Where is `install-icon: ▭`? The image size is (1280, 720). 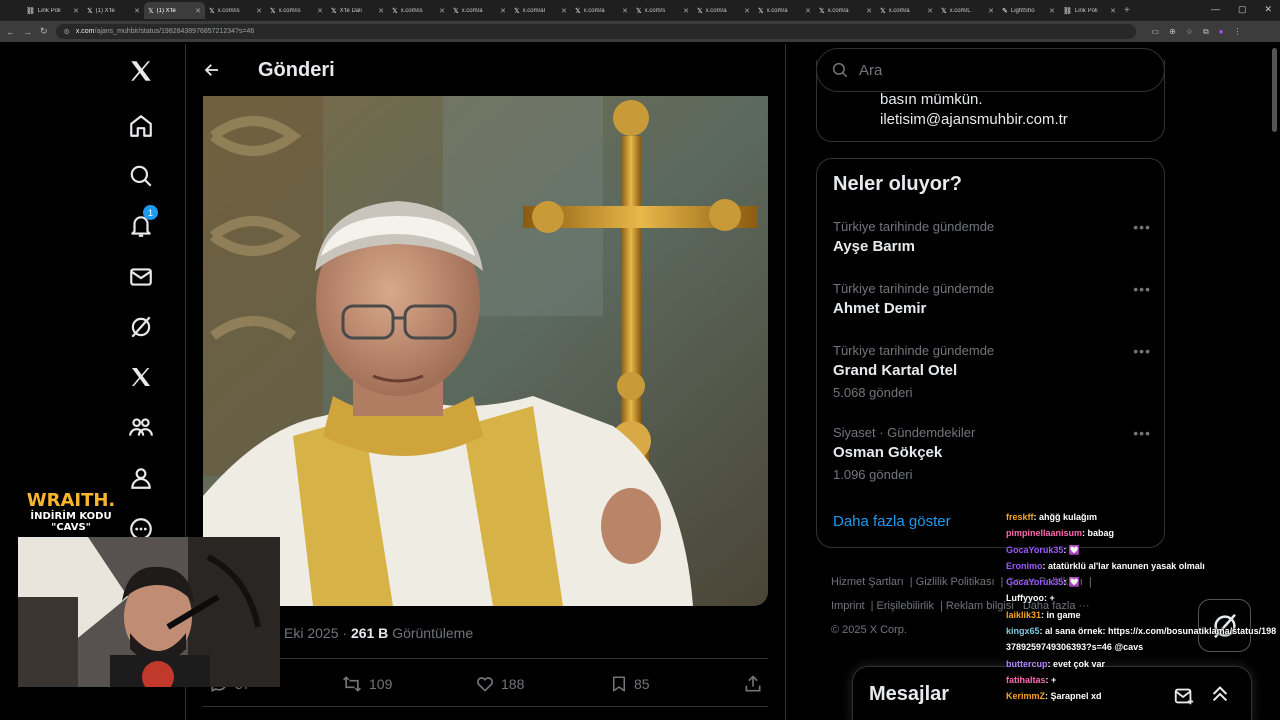
install-icon: ▭ is located at coordinates (1156, 32).